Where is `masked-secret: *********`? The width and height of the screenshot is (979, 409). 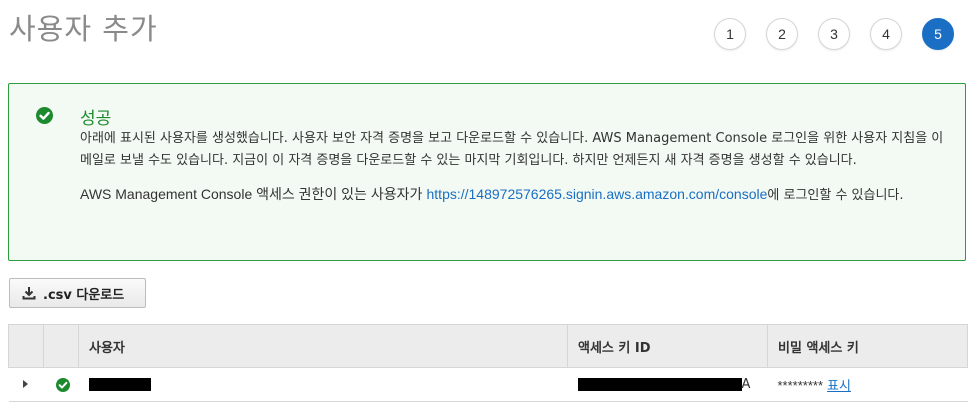
masked-secret: ********* is located at coordinates (800, 385).